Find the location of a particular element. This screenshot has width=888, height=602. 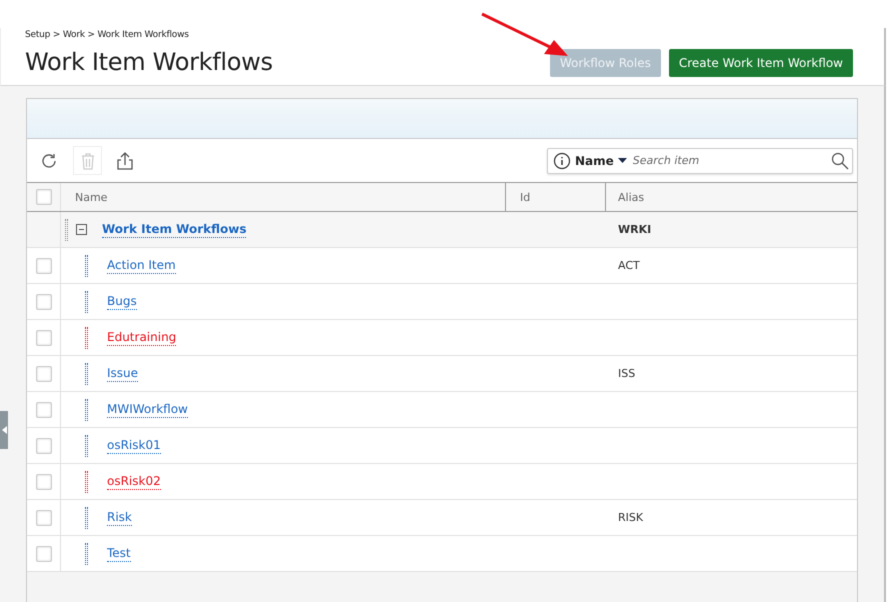

group-link: Work Item Workflows is located at coordinates (174, 230).